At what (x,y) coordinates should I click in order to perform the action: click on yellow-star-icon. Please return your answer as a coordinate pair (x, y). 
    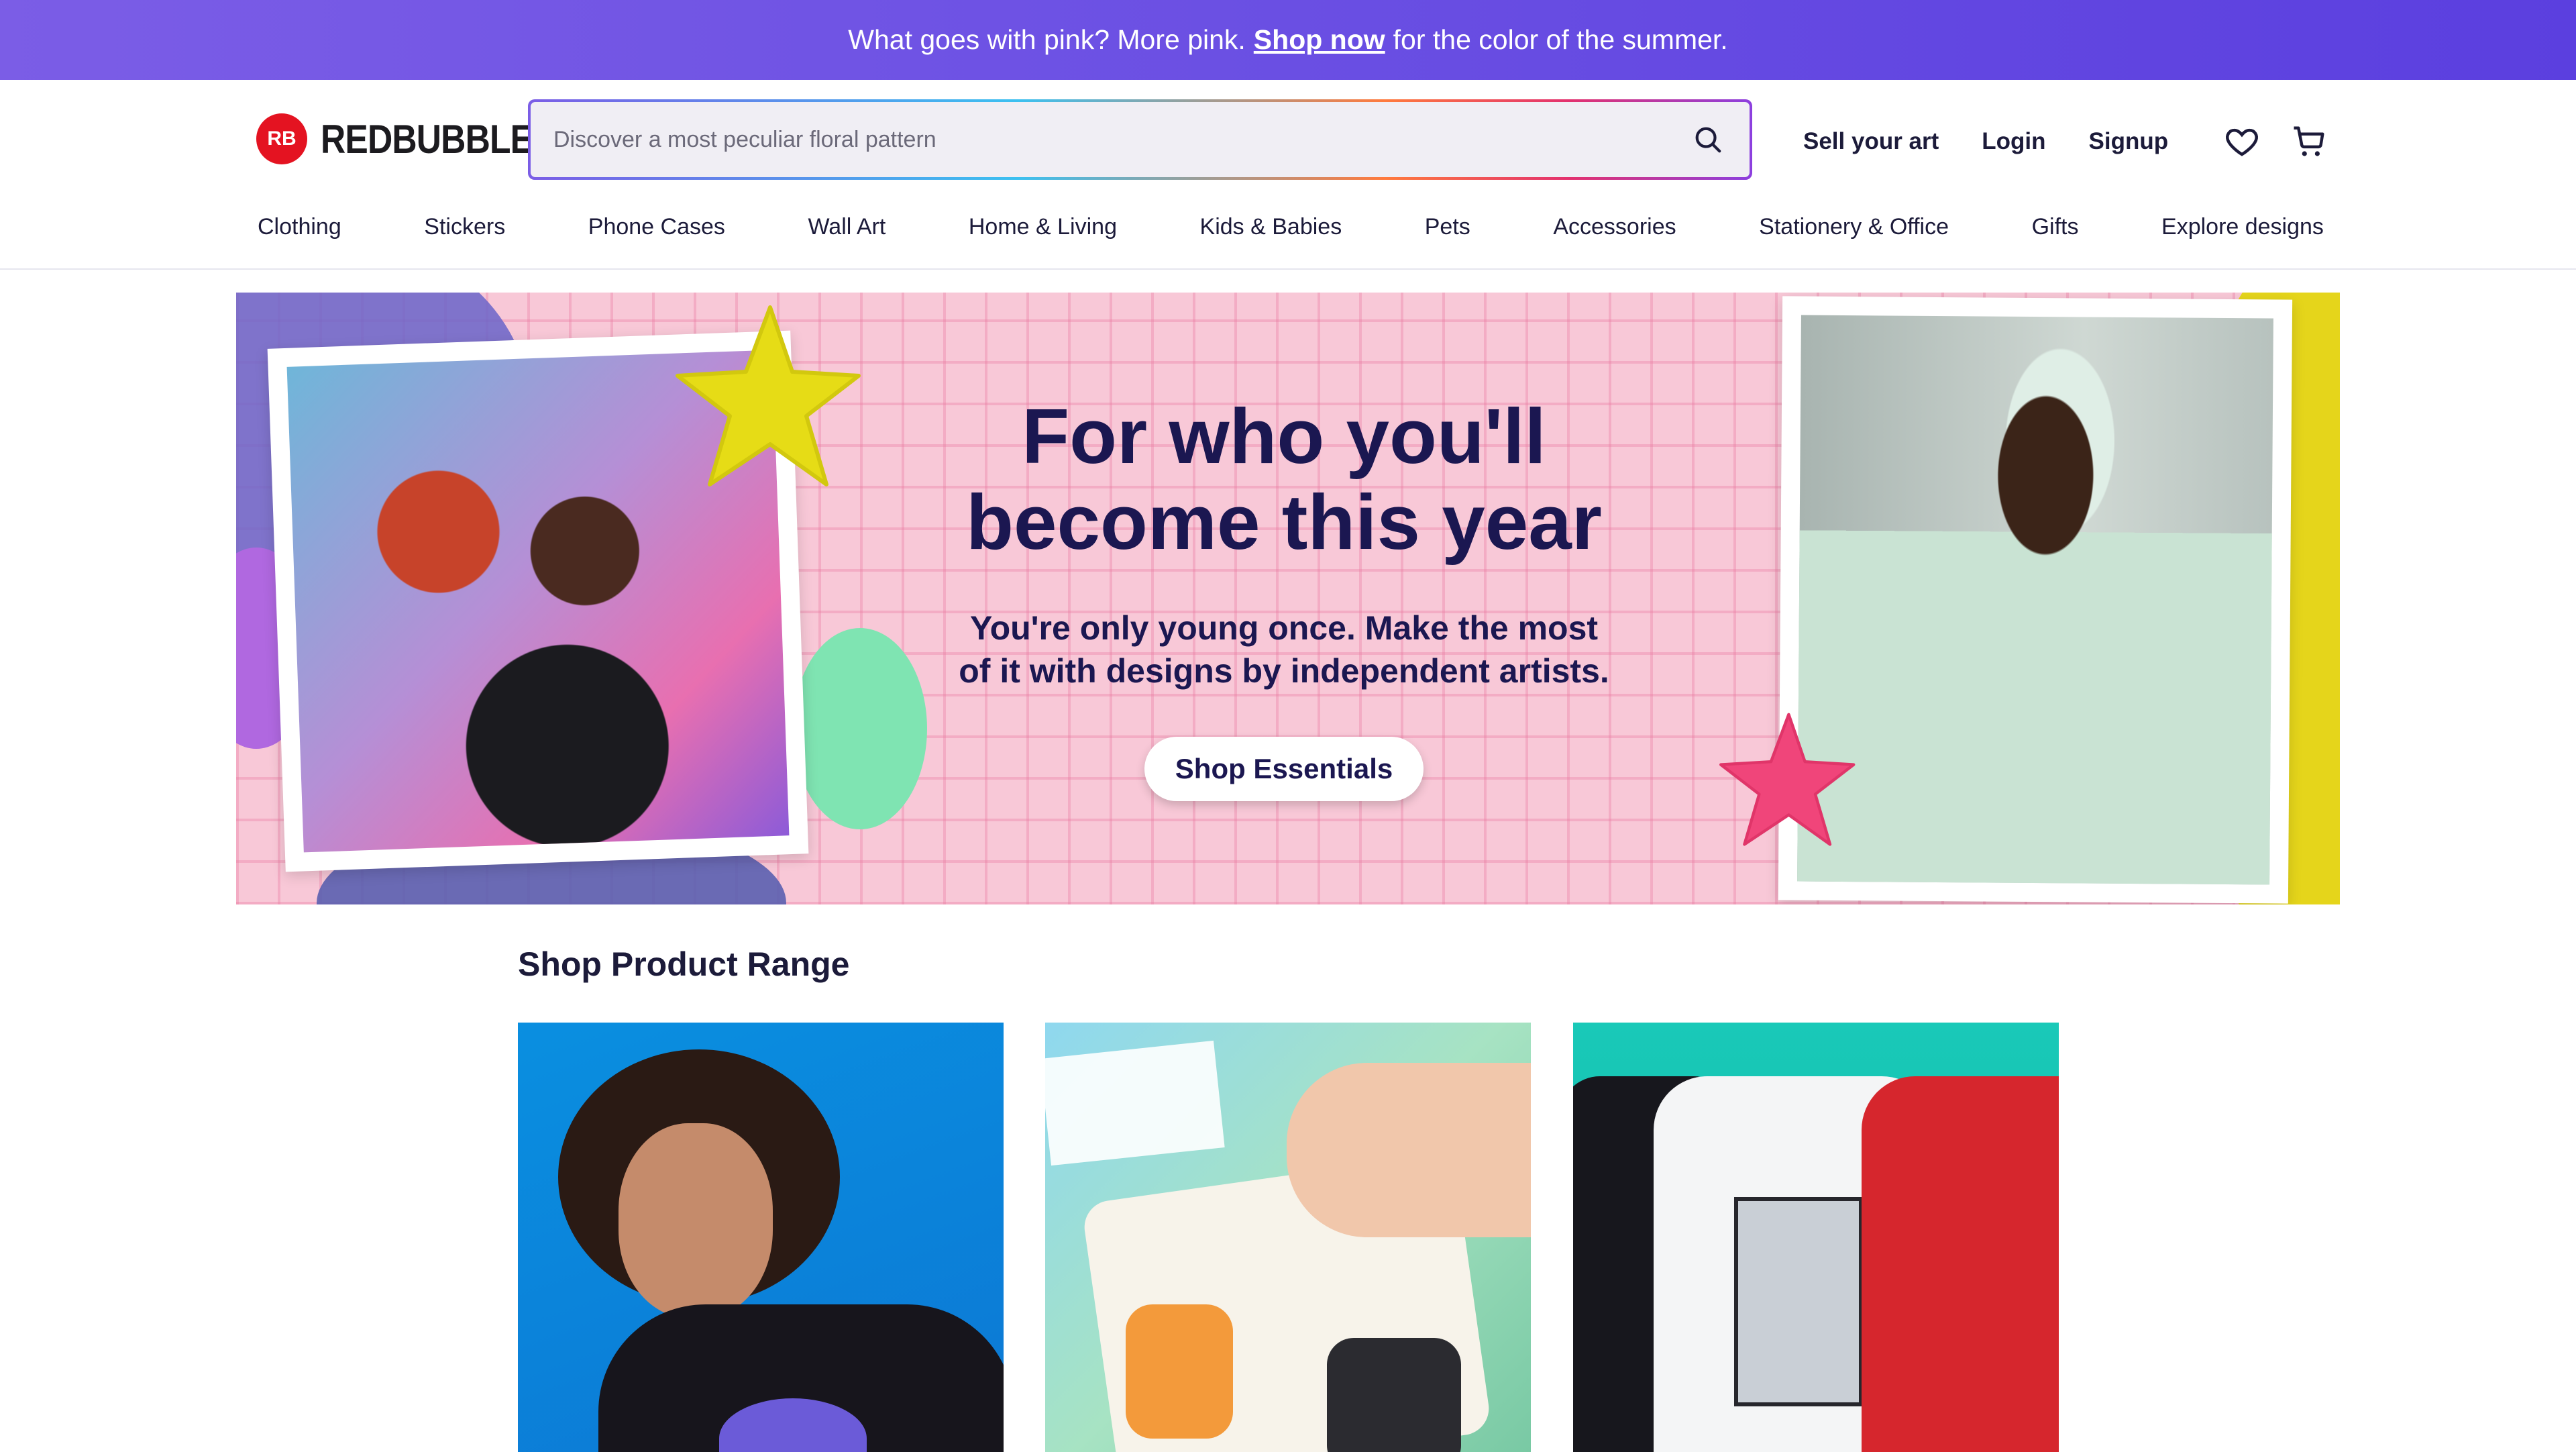
    Looking at the image, I should click on (768, 396).